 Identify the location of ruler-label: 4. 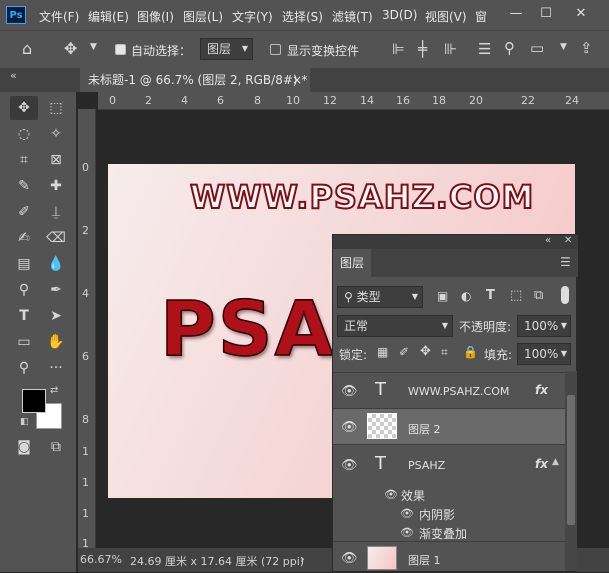
(85, 293).